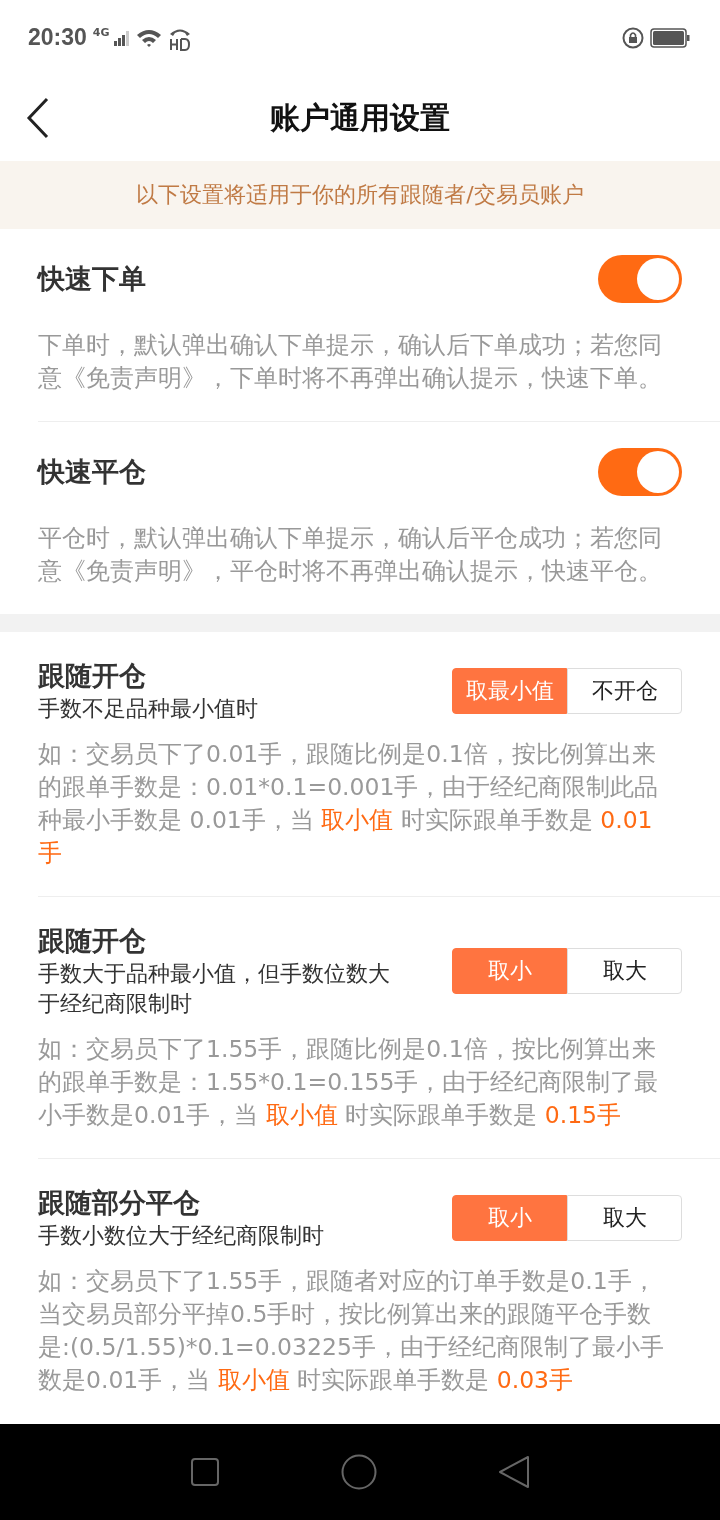 The height and width of the screenshot is (1520, 720). I want to click on setting-description: 下单时，默认弹出确认下单提示，确认后下单成功；若您同意《免责声明》，下单时将不再弹出确认提示，快速下单。, so click(350, 362).